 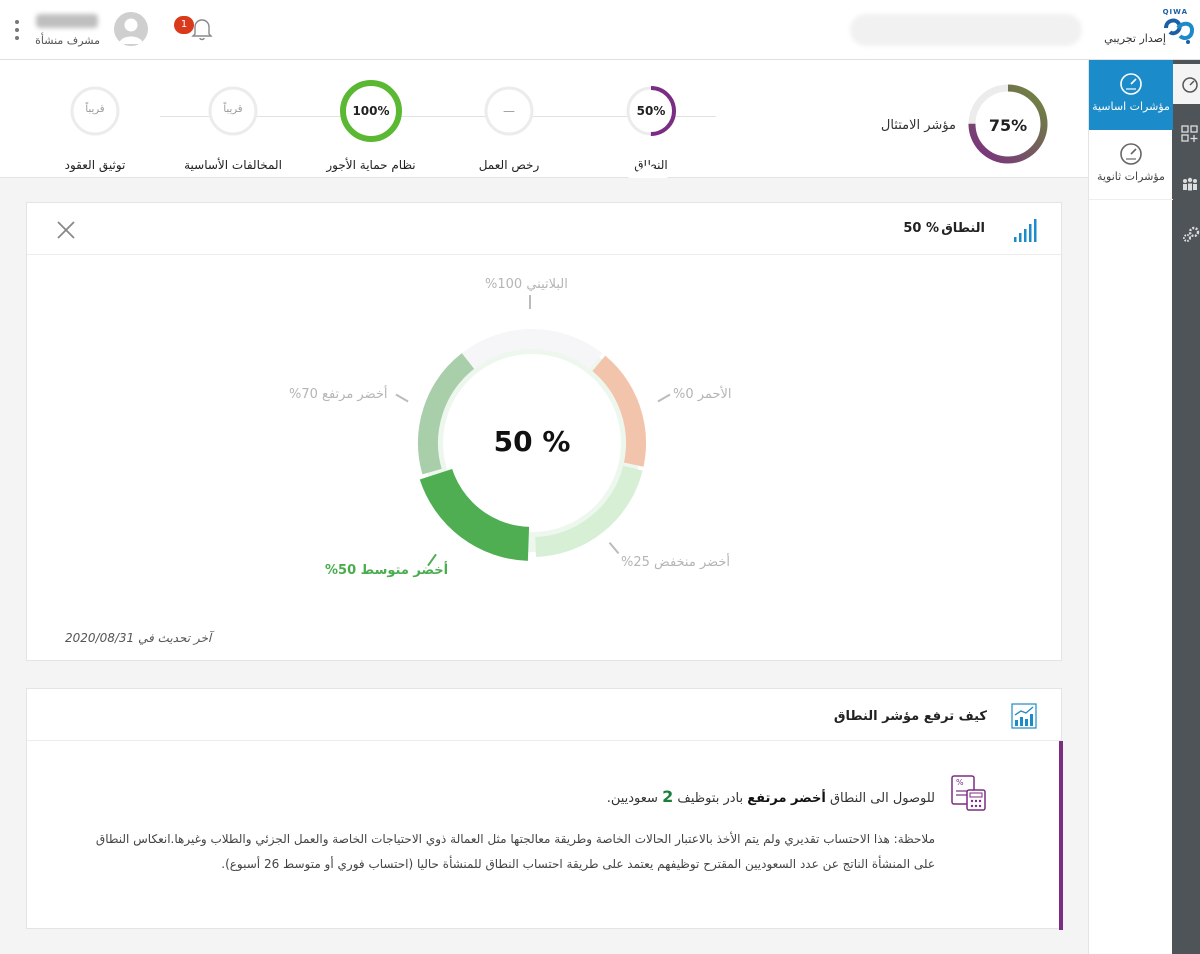 I want to click on search-bar, so click(x=966, y=30).